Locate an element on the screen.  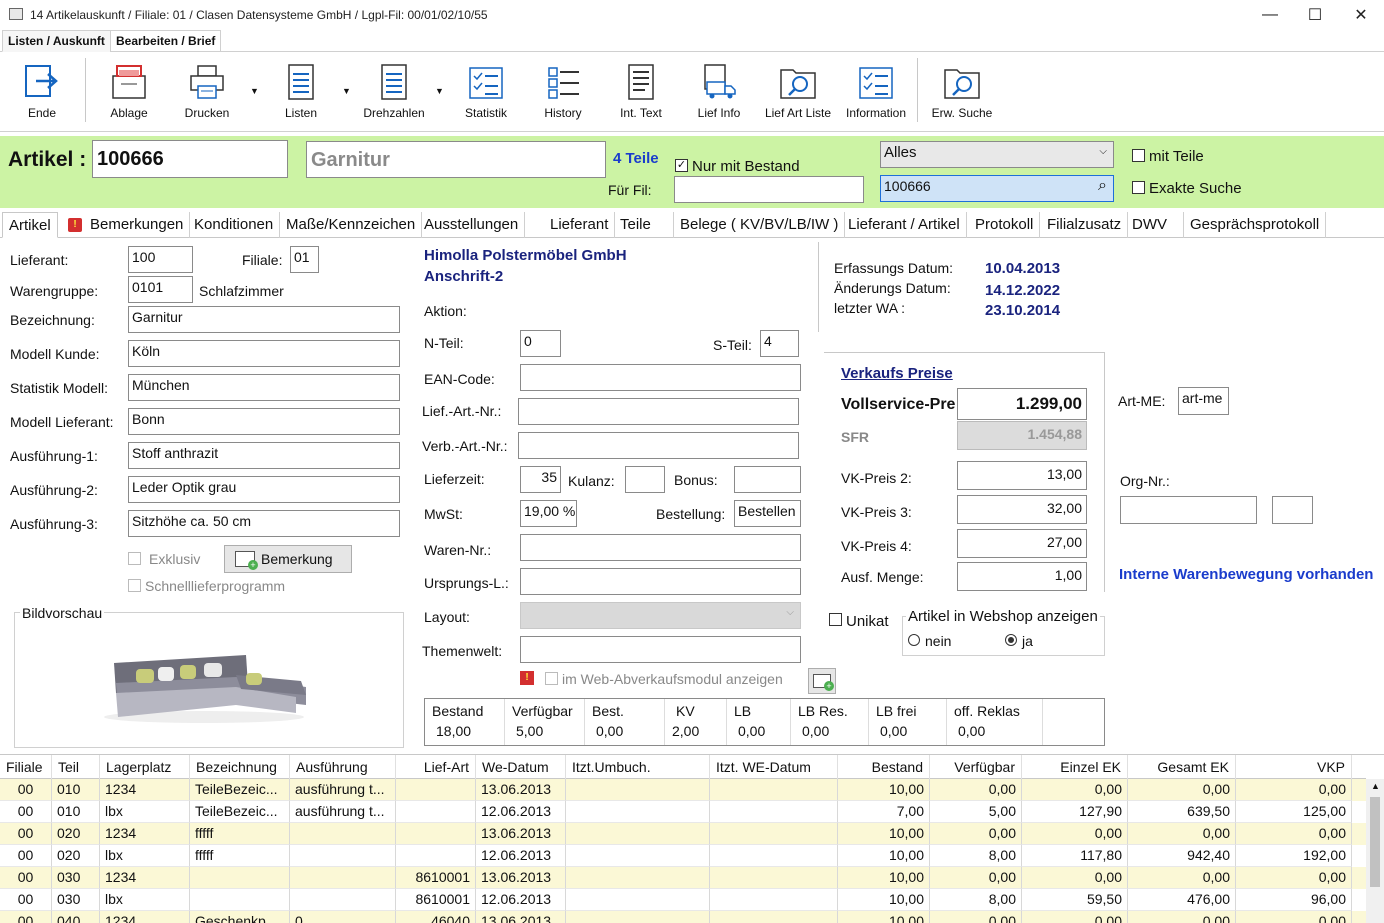
mit-teile-checkbox is located at coordinates (1138, 155).